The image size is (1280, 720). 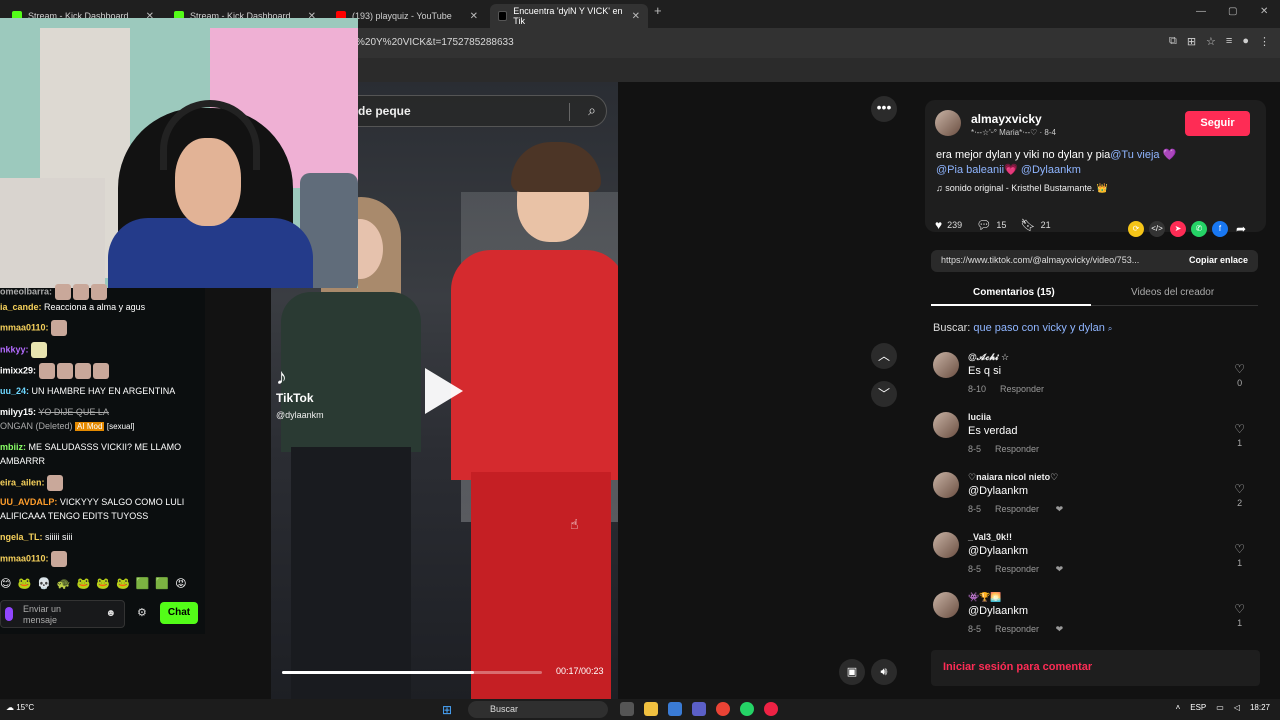 I want to click on like-stat: ♥ 239, so click(x=948, y=225).